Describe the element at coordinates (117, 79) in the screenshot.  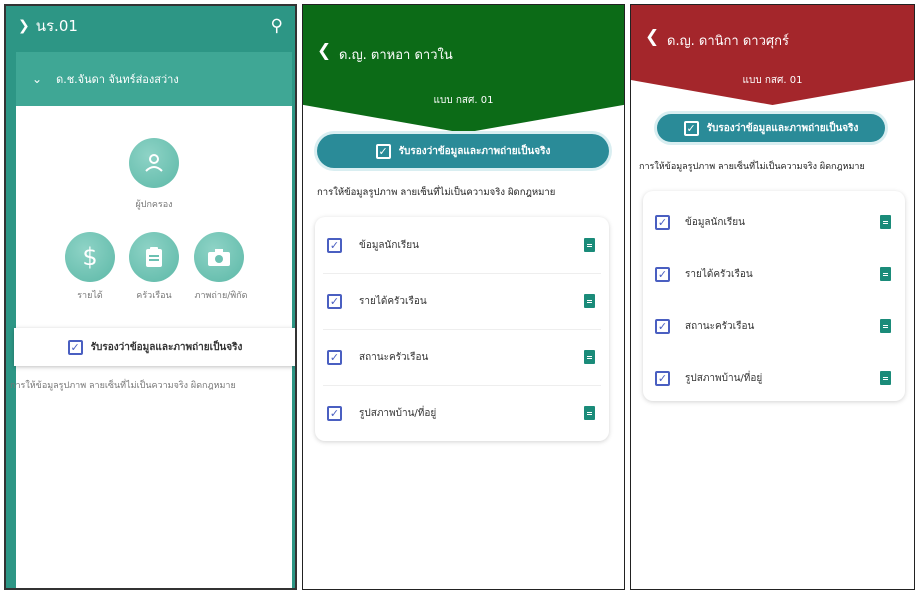
I see `student-name: ด.ช.จันดา จันทร์ส่องสว่าง` at that location.